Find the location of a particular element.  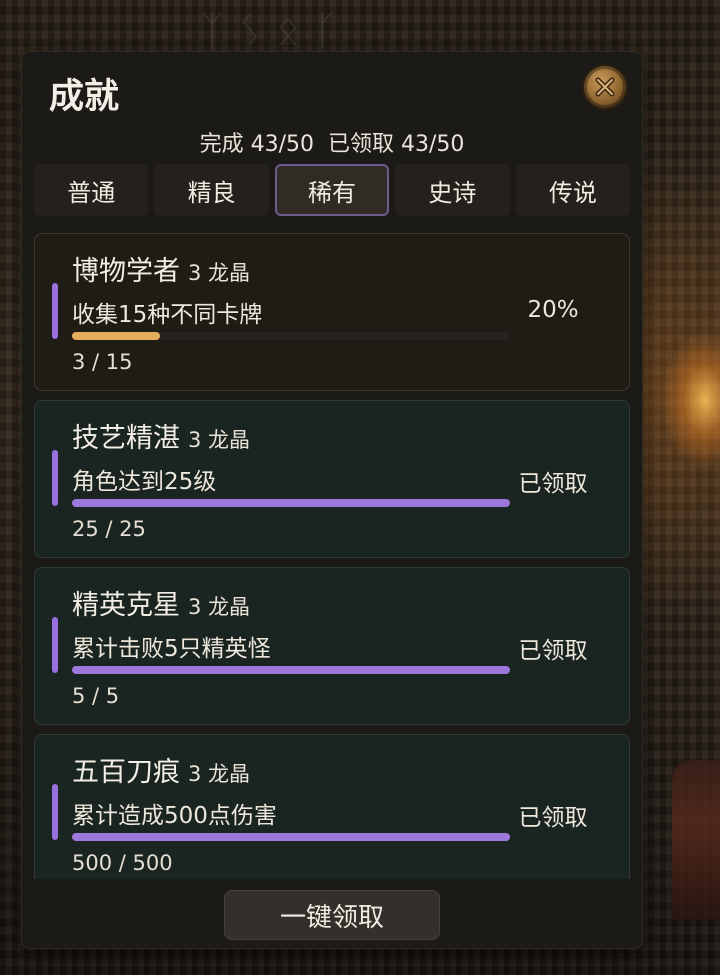

close-x-icon is located at coordinates (605, 87).